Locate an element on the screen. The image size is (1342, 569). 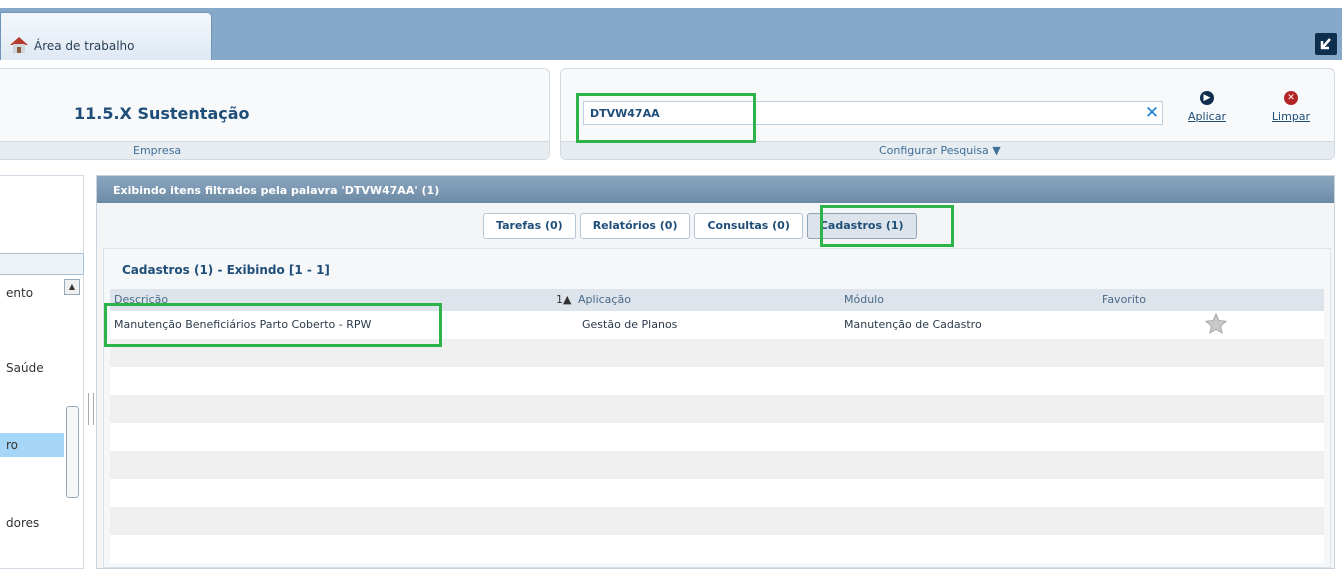
clear-search-icon: ✕ is located at coordinates (1152, 113).